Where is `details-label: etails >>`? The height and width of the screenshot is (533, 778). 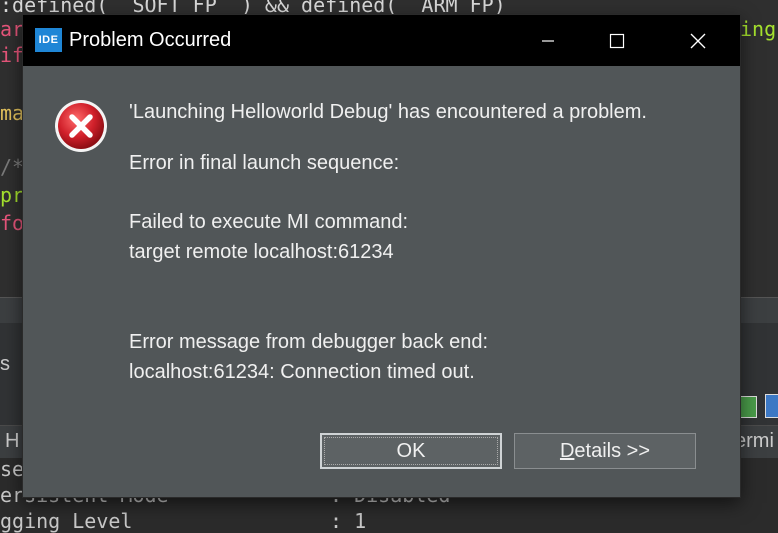 details-label: etails >> is located at coordinates (612, 450).